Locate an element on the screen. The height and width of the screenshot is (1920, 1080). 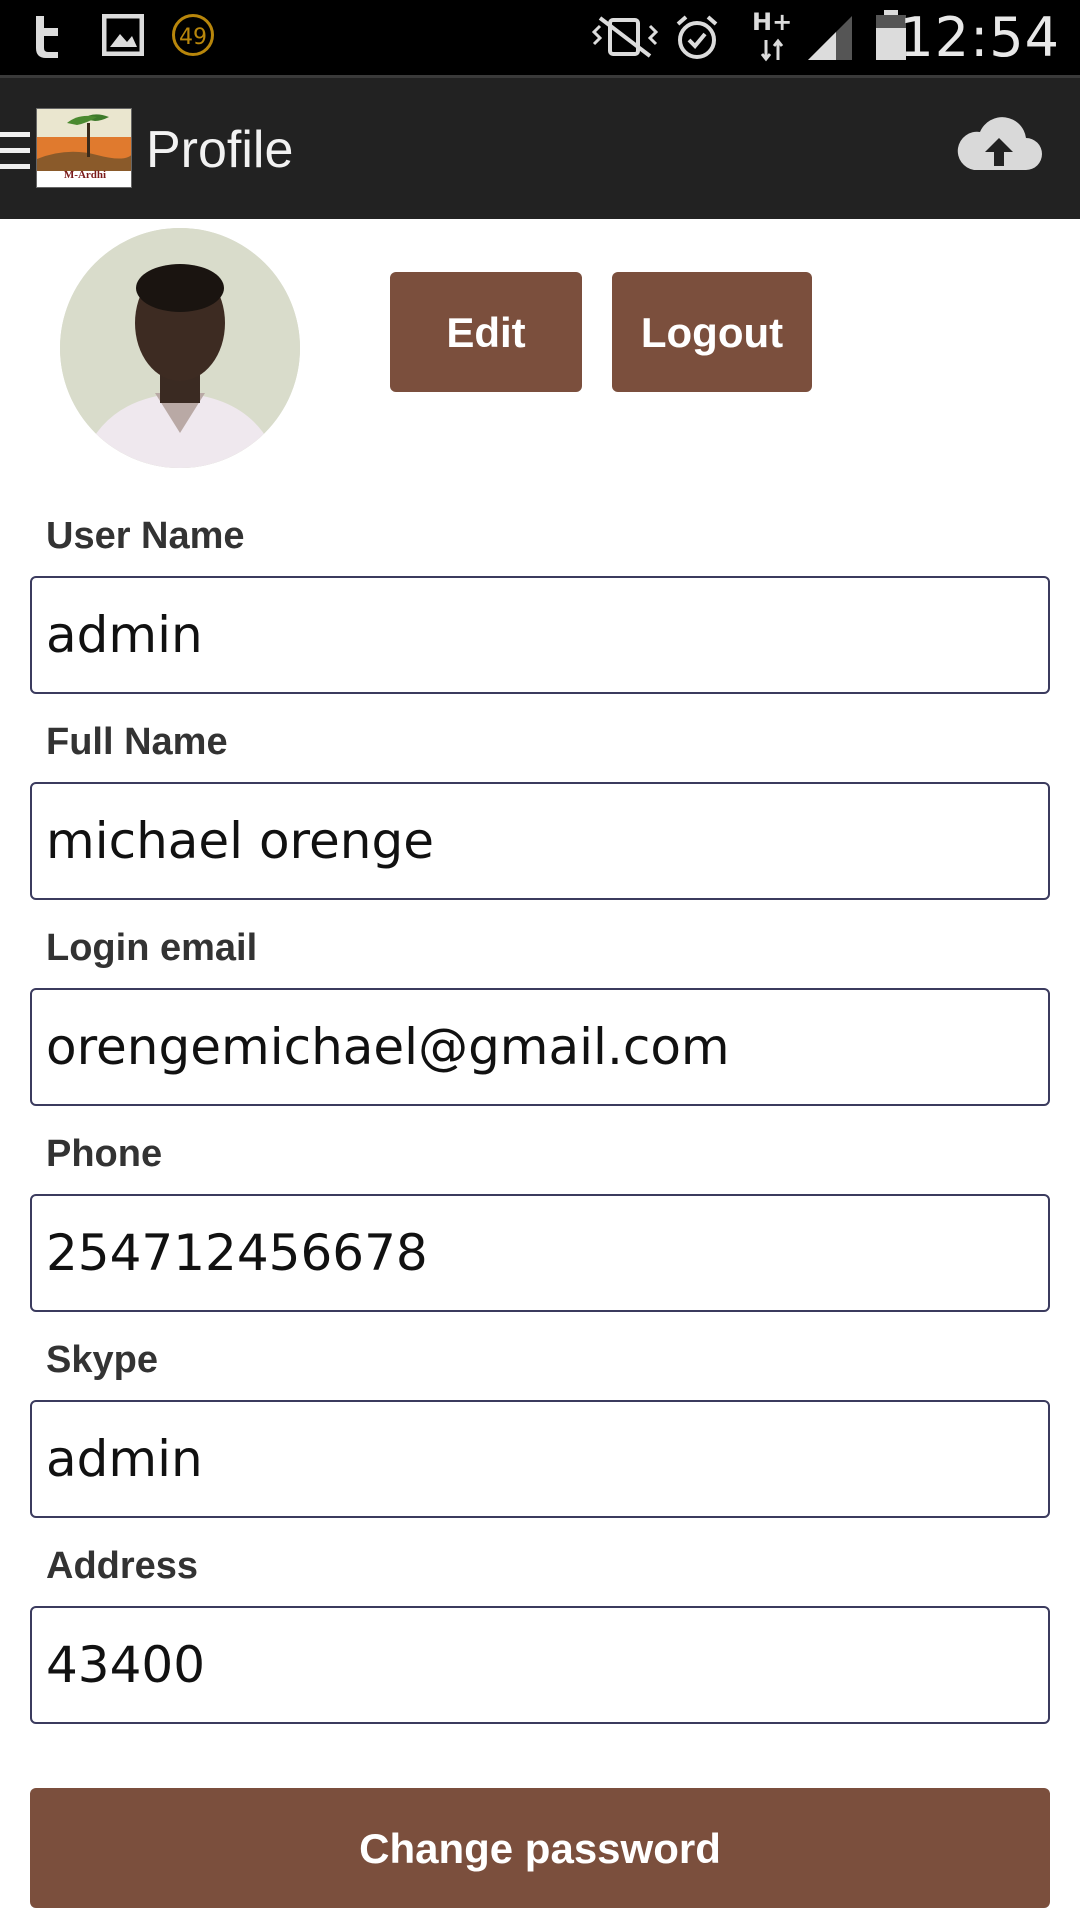
field-skype: Skype is located at coordinates (540, 1426).